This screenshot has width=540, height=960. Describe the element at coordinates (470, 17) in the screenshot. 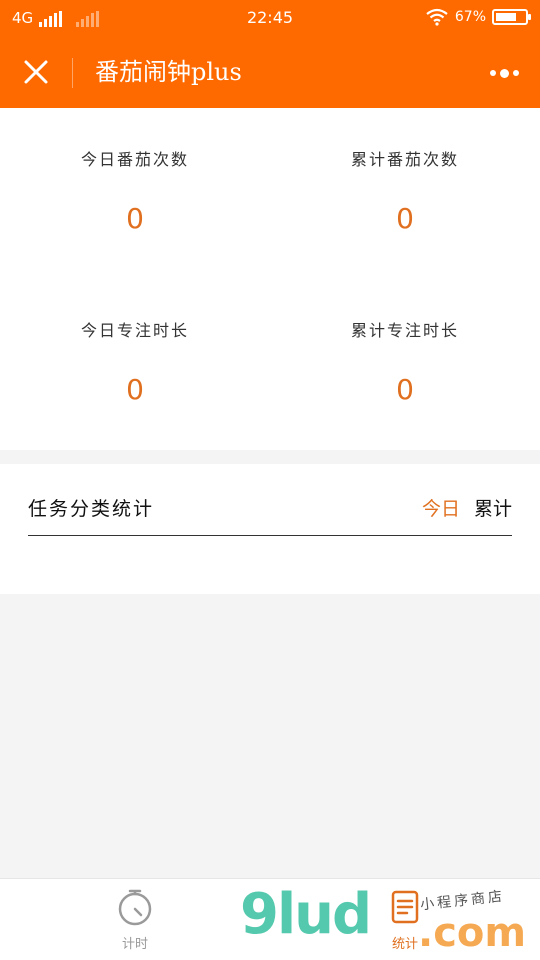

I see `battery-percent: 67%` at that location.